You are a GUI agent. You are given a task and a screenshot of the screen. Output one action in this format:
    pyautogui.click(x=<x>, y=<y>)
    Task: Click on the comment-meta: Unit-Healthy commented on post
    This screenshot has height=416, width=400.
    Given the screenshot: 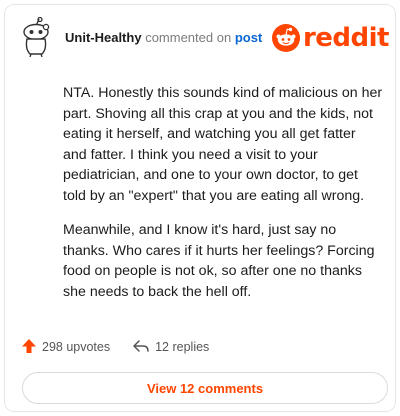 What is the action you would take?
    pyautogui.click(x=163, y=38)
    